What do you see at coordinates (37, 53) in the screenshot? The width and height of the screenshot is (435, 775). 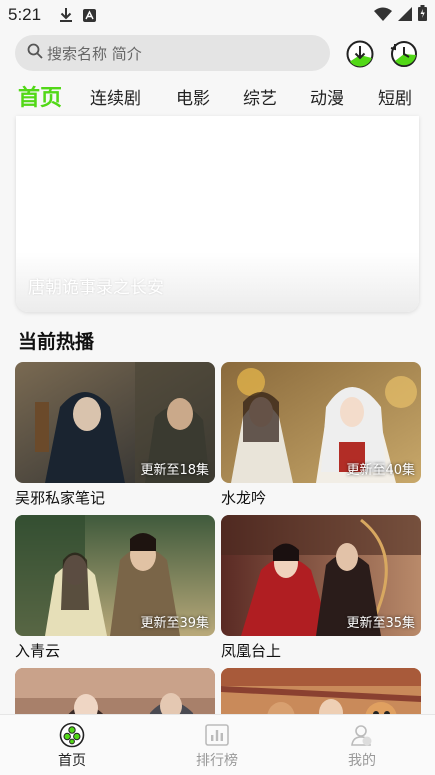 I see `search-icon` at bounding box center [37, 53].